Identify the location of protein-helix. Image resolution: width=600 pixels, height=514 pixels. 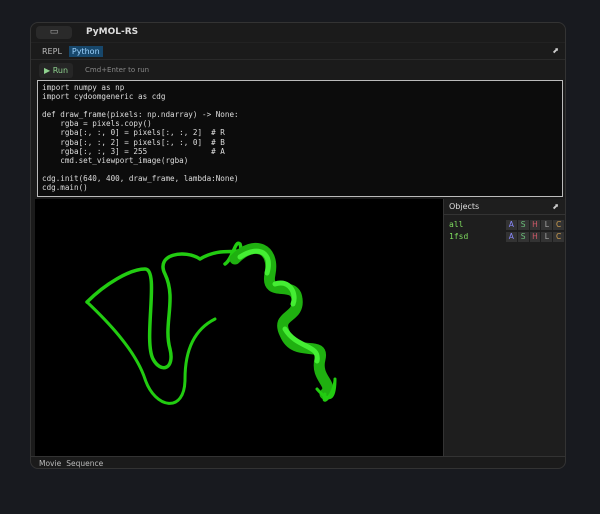
(281, 321).